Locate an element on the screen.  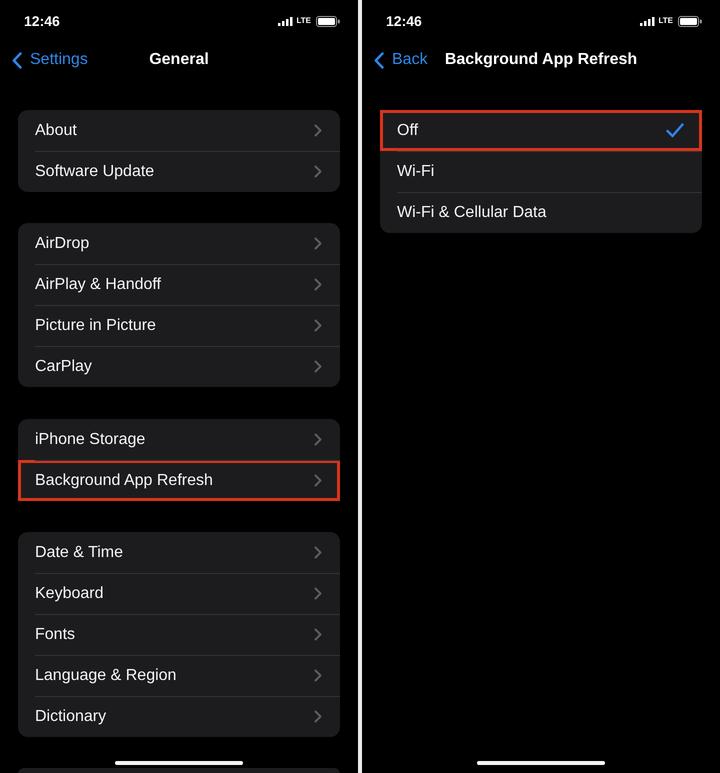
settings-row: Dictionary is located at coordinates (179, 716).